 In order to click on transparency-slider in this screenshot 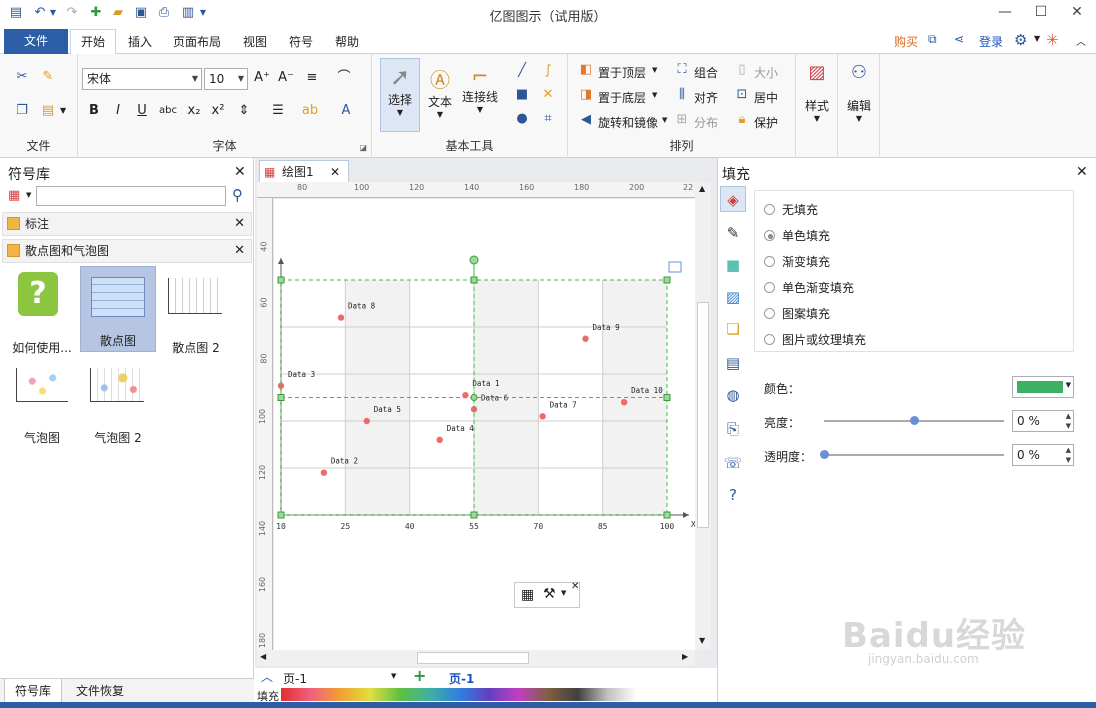, I will do `click(912, 454)`.